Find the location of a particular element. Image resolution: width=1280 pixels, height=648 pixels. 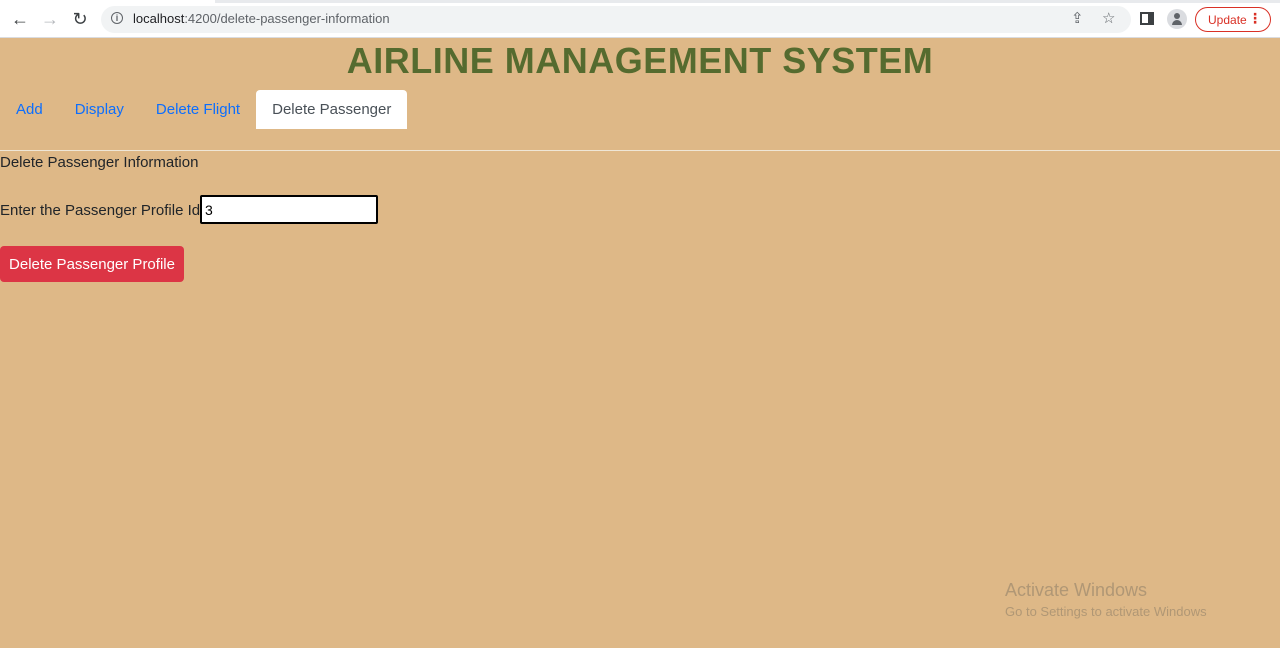

share-icon: ⇪ is located at coordinates (1077, 18).